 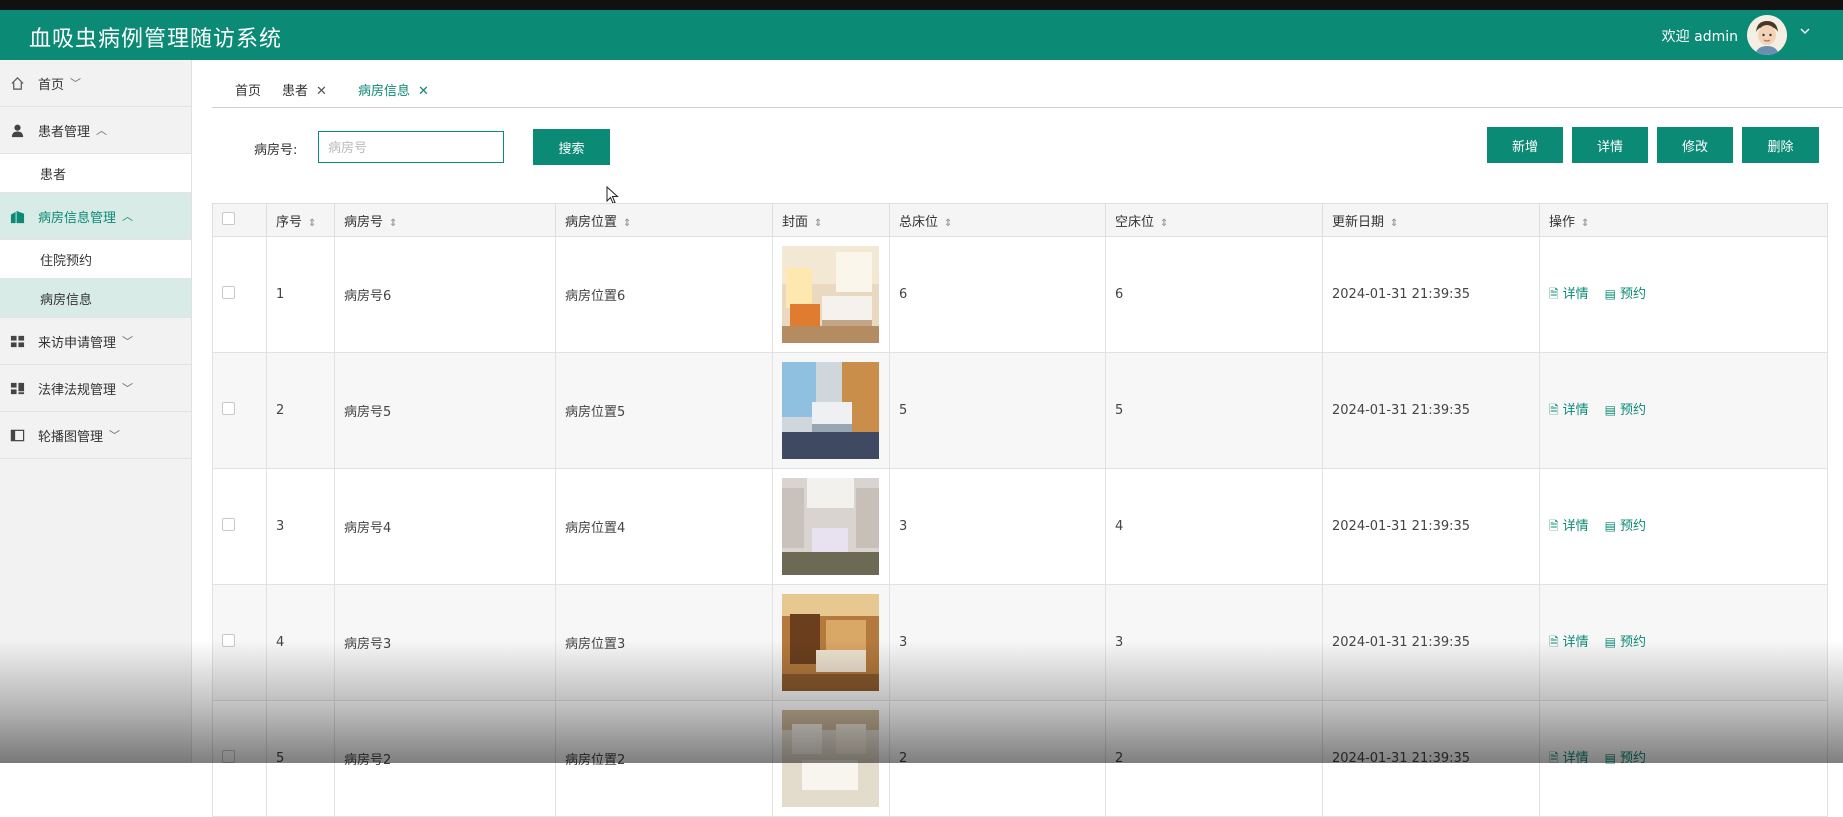 I want to click on delete-button: 删除, so click(x=1780, y=145).